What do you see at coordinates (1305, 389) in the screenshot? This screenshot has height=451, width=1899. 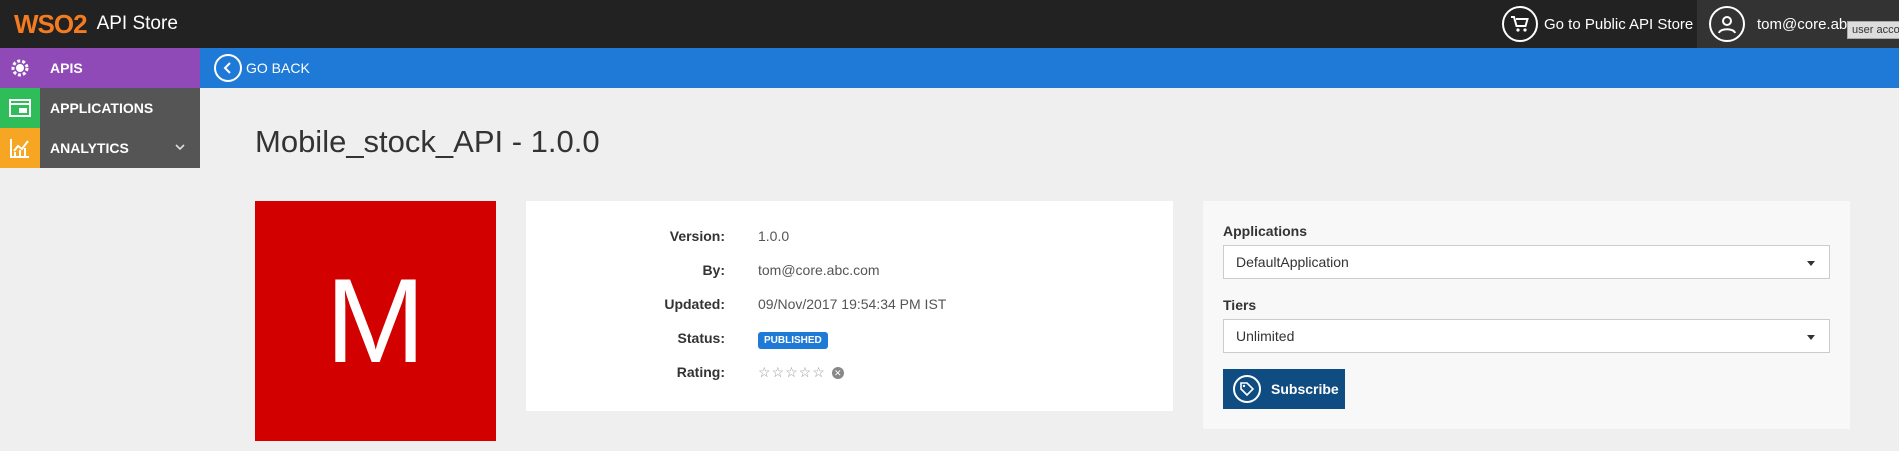 I see `subscribe-label: Subscribe` at bounding box center [1305, 389].